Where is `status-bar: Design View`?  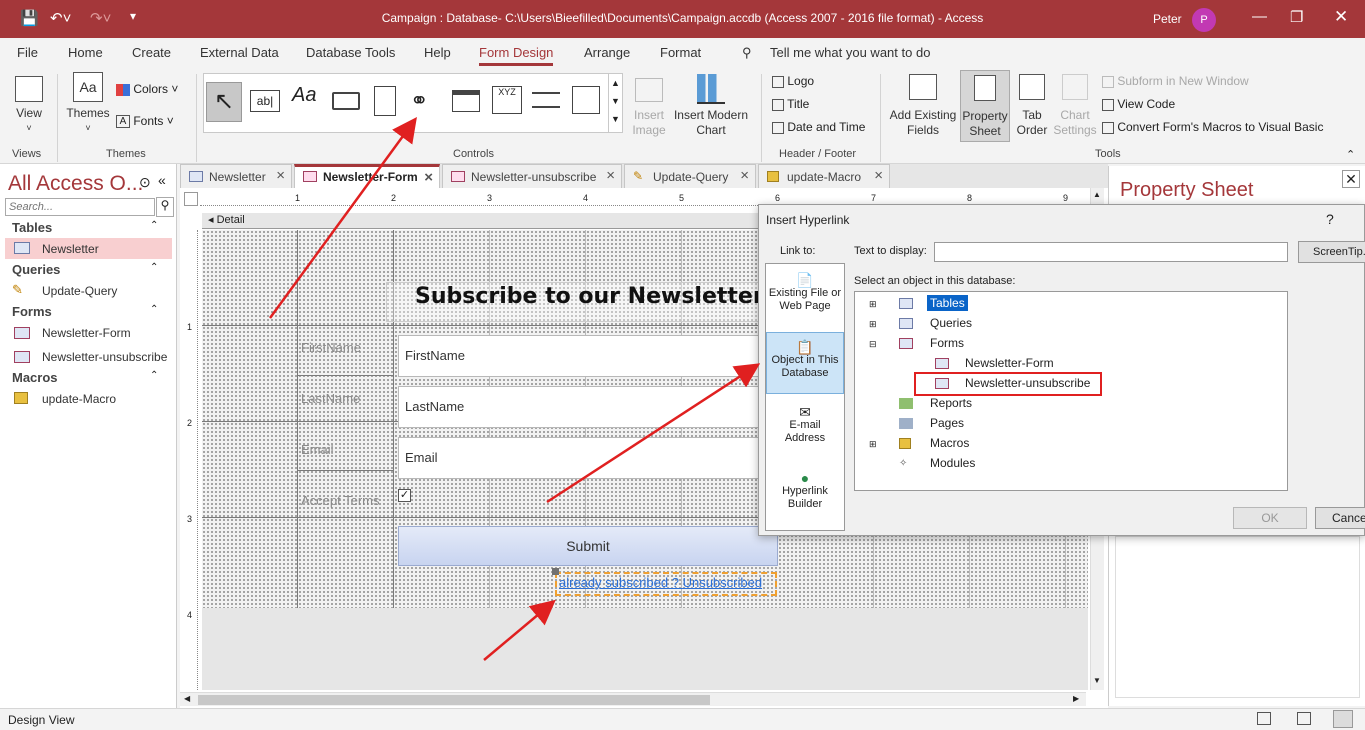
status-bar: Design View is located at coordinates (682, 719).